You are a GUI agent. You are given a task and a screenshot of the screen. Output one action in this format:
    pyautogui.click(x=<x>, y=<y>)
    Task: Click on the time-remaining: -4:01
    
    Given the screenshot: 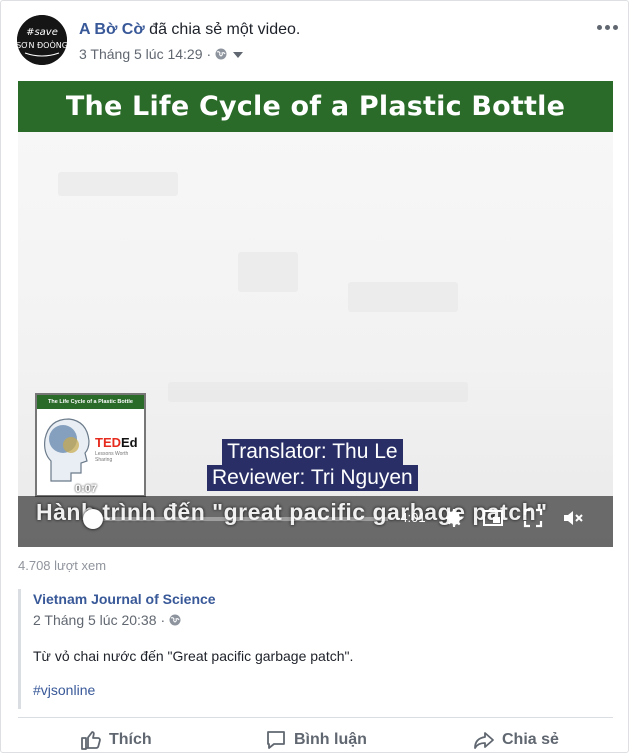 What is the action you would take?
    pyautogui.click(x=411, y=517)
    